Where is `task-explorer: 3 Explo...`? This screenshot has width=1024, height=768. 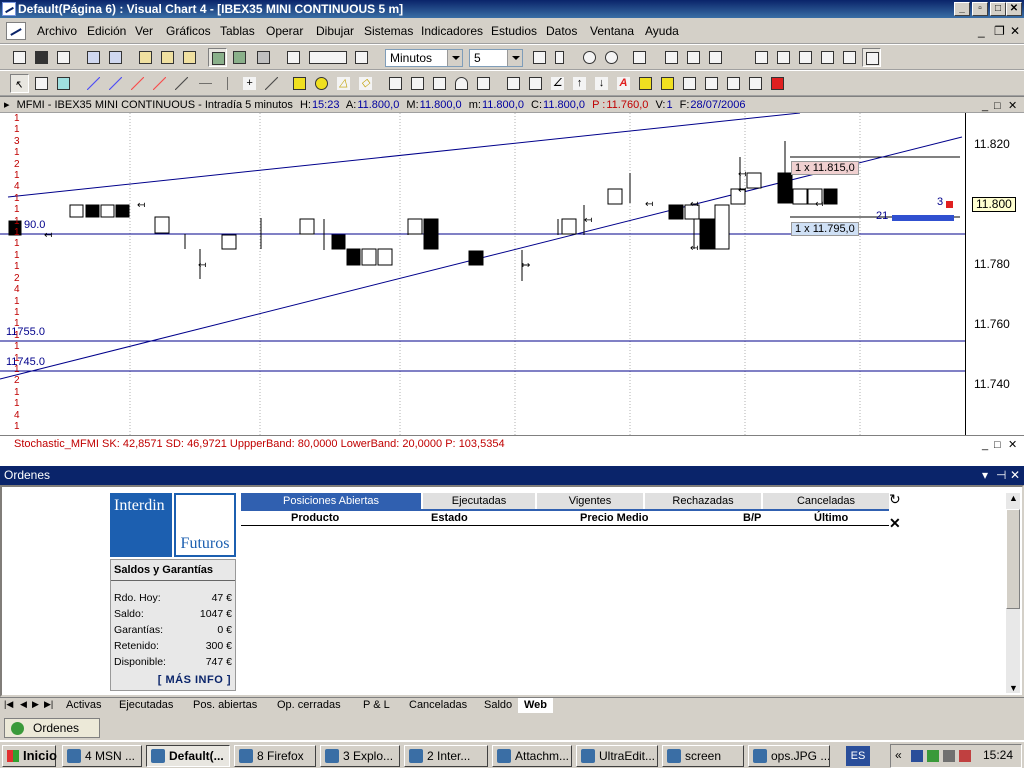
task-explorer: 3 Explo... is located at coordinates (360, 756).